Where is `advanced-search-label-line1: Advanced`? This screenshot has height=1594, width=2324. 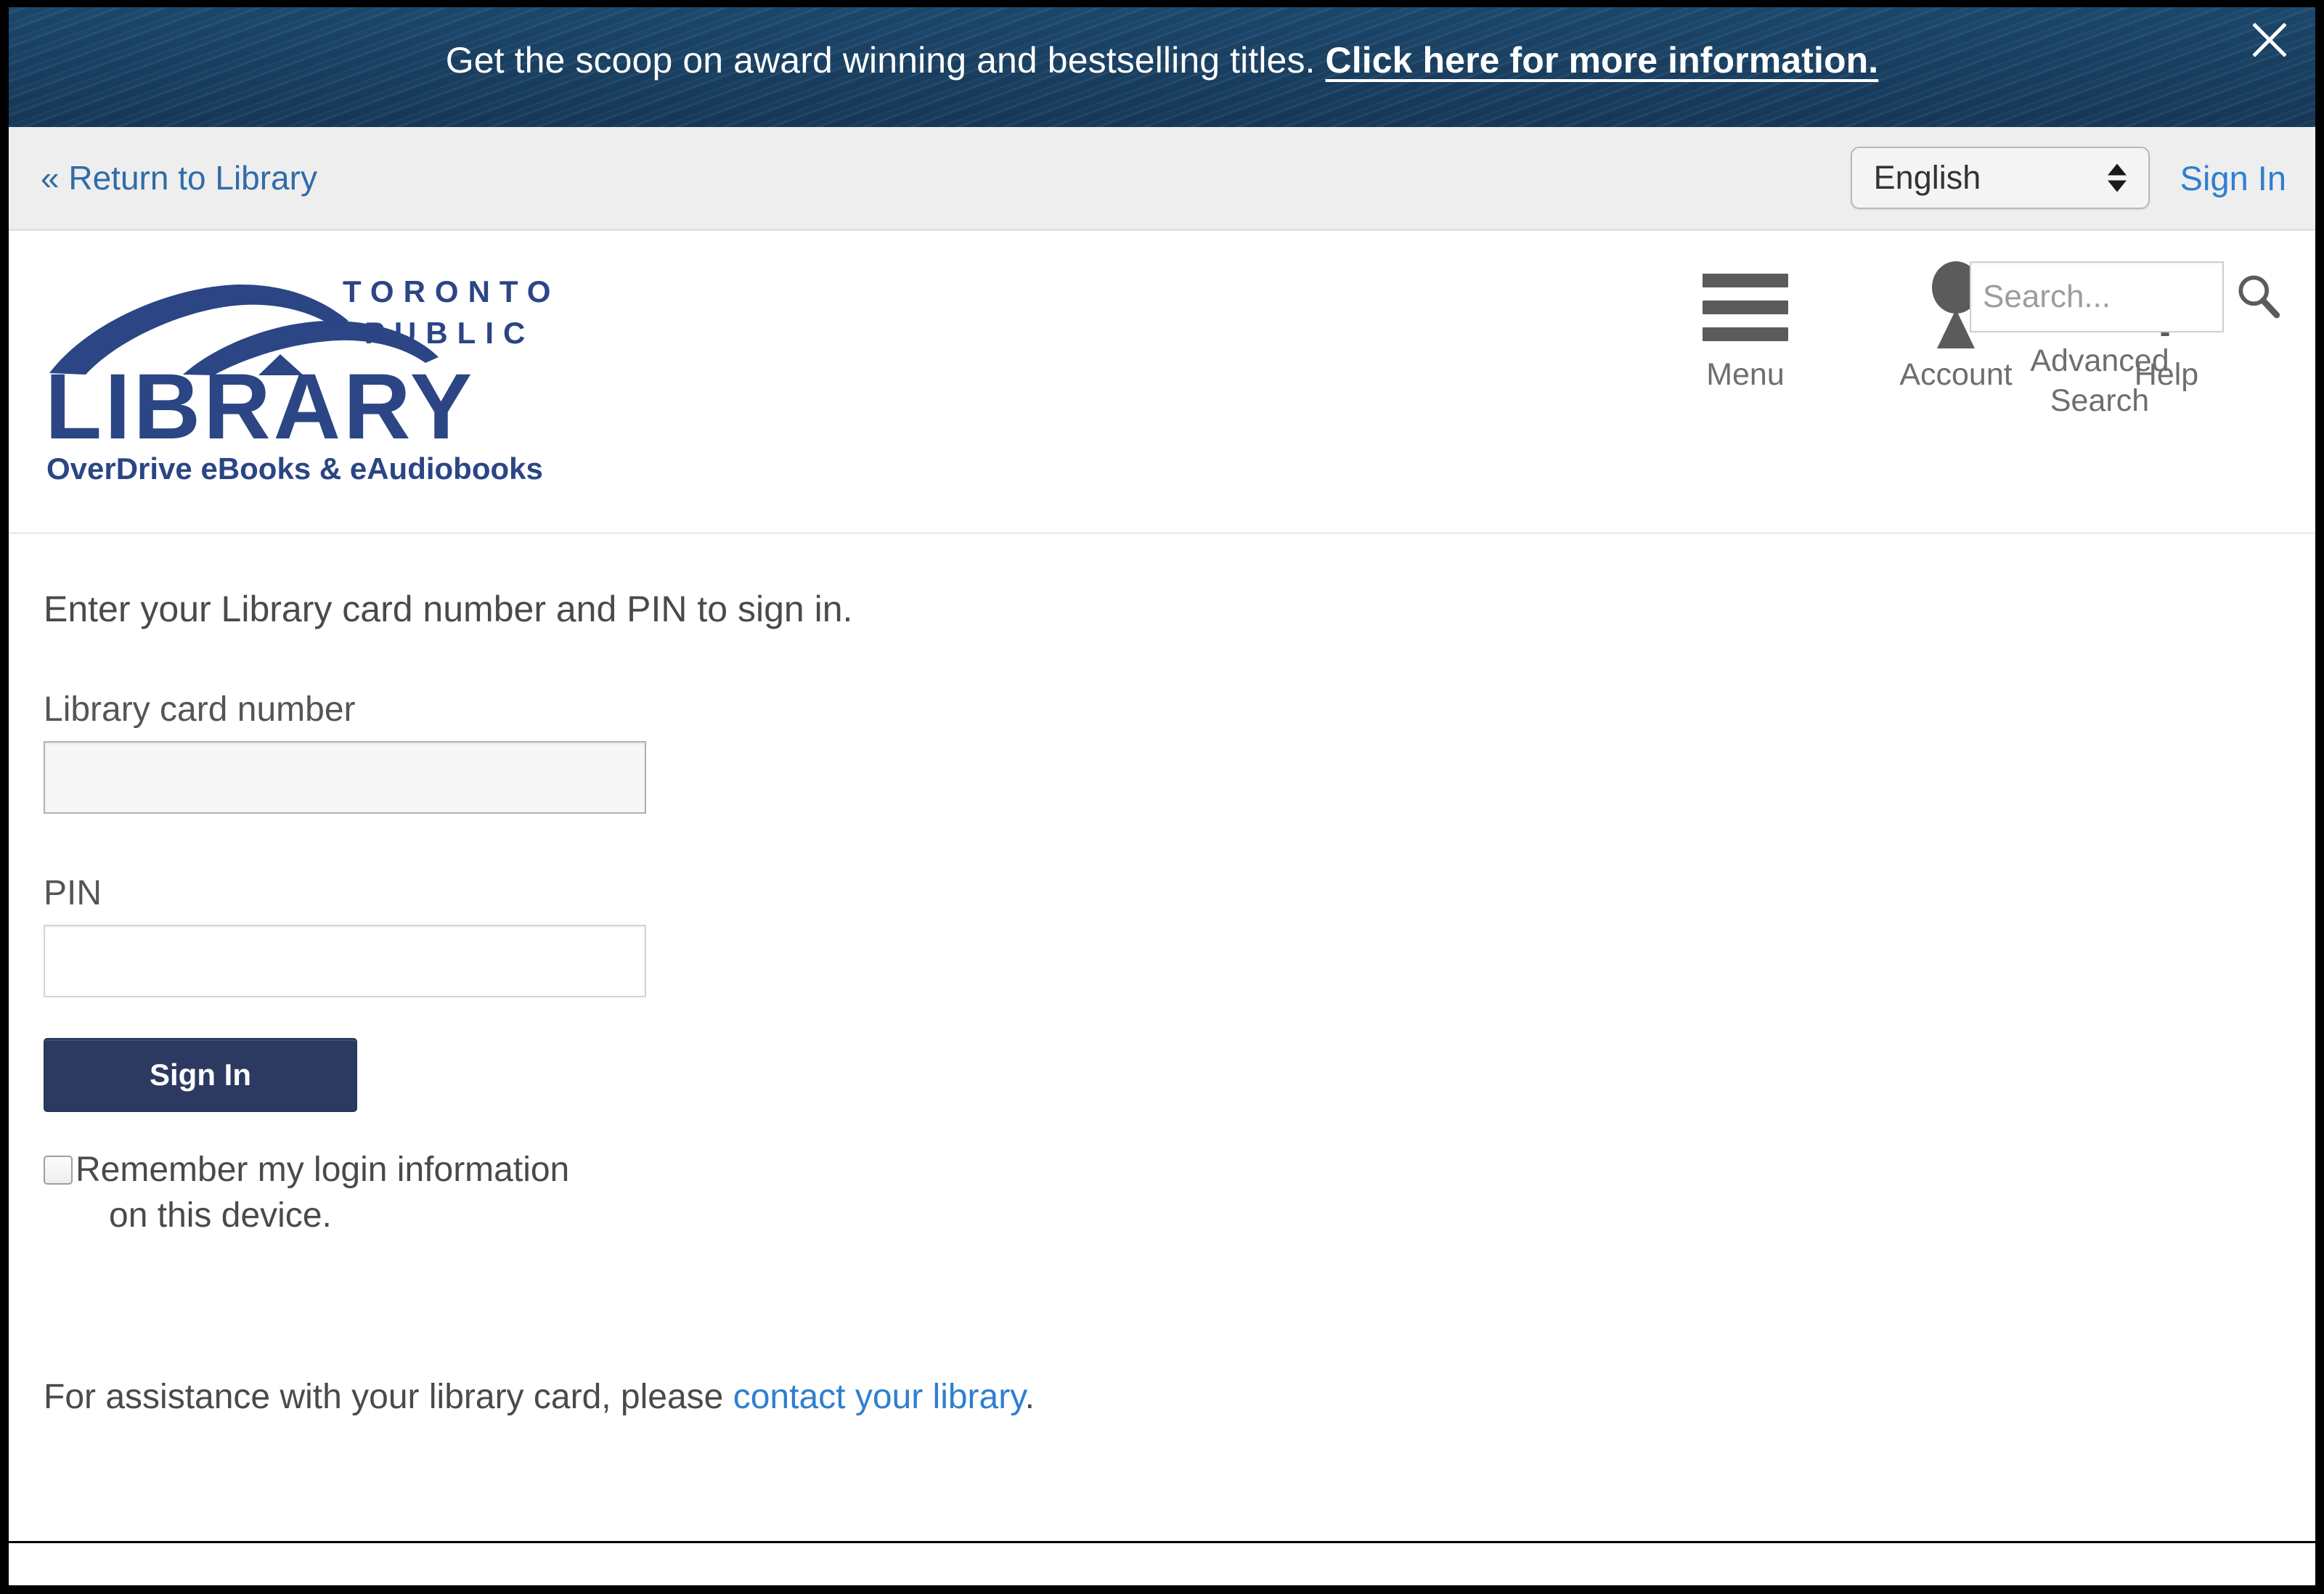
advanced-search-label-line1: Advanced is located at coordinates (2099, 360).